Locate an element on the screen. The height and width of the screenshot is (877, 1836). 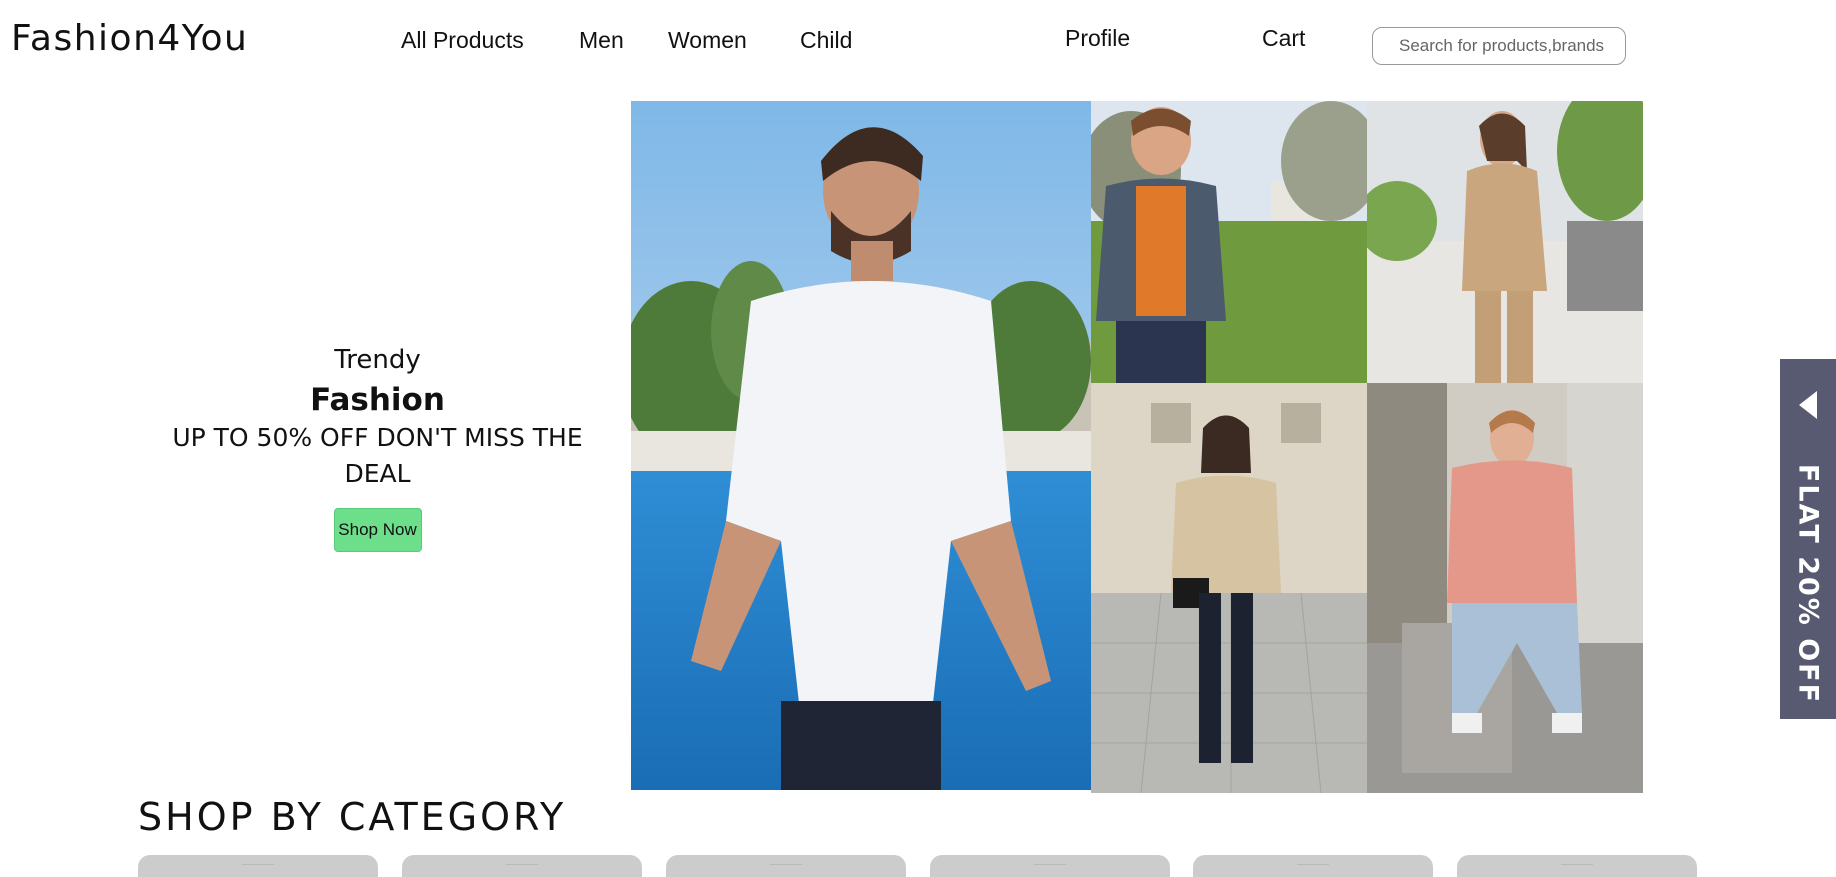
hero-fashion: Fashion is located at coordinates (377, 400).